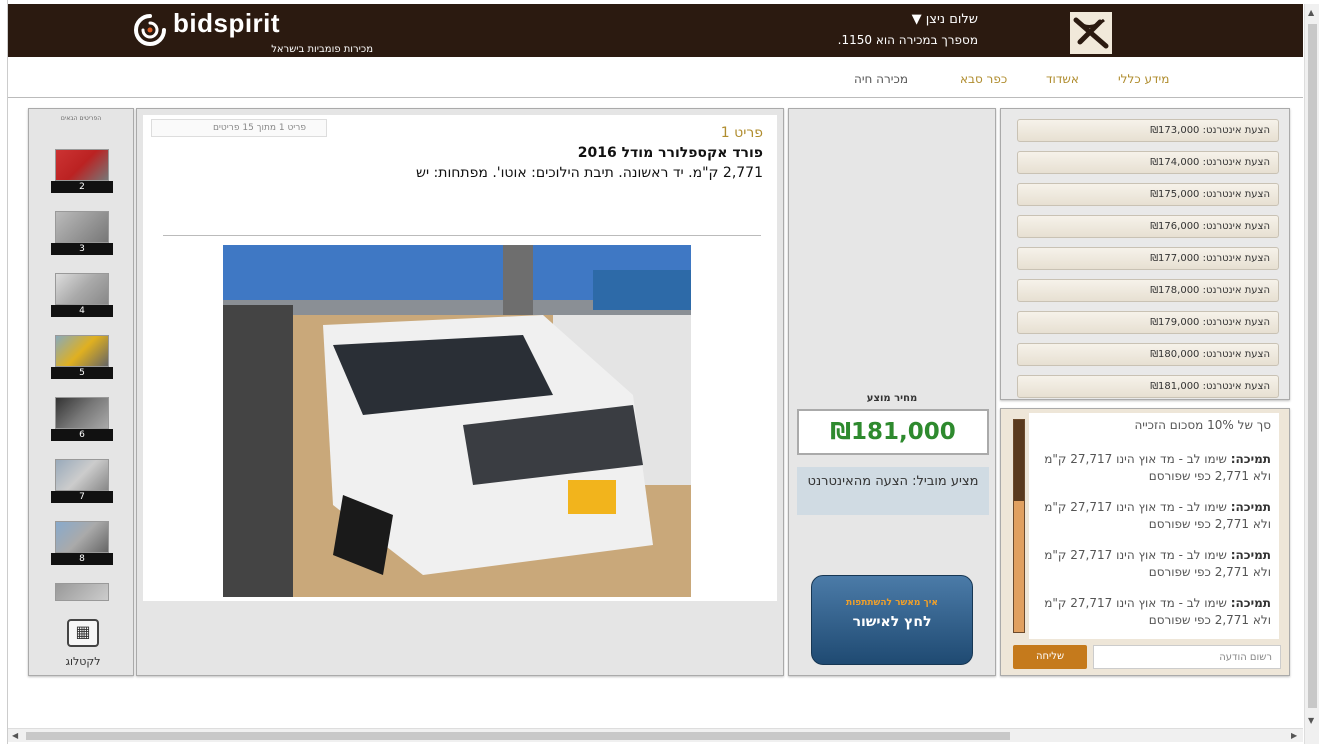  Describe the element at coordinates (893, 491) in the screenshot. I see `leading-bidder: מציע מוביל: הצעה מהאינטרנט` at that location.